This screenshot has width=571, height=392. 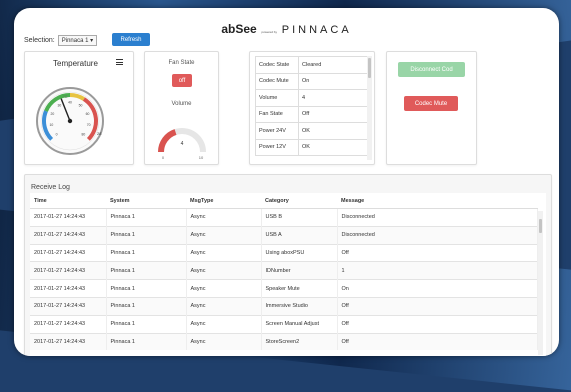 What do you see at coordinates (131, 39) in the screenshot?
I see `refresh-button: Refresh` at bounding box center [131, 39].